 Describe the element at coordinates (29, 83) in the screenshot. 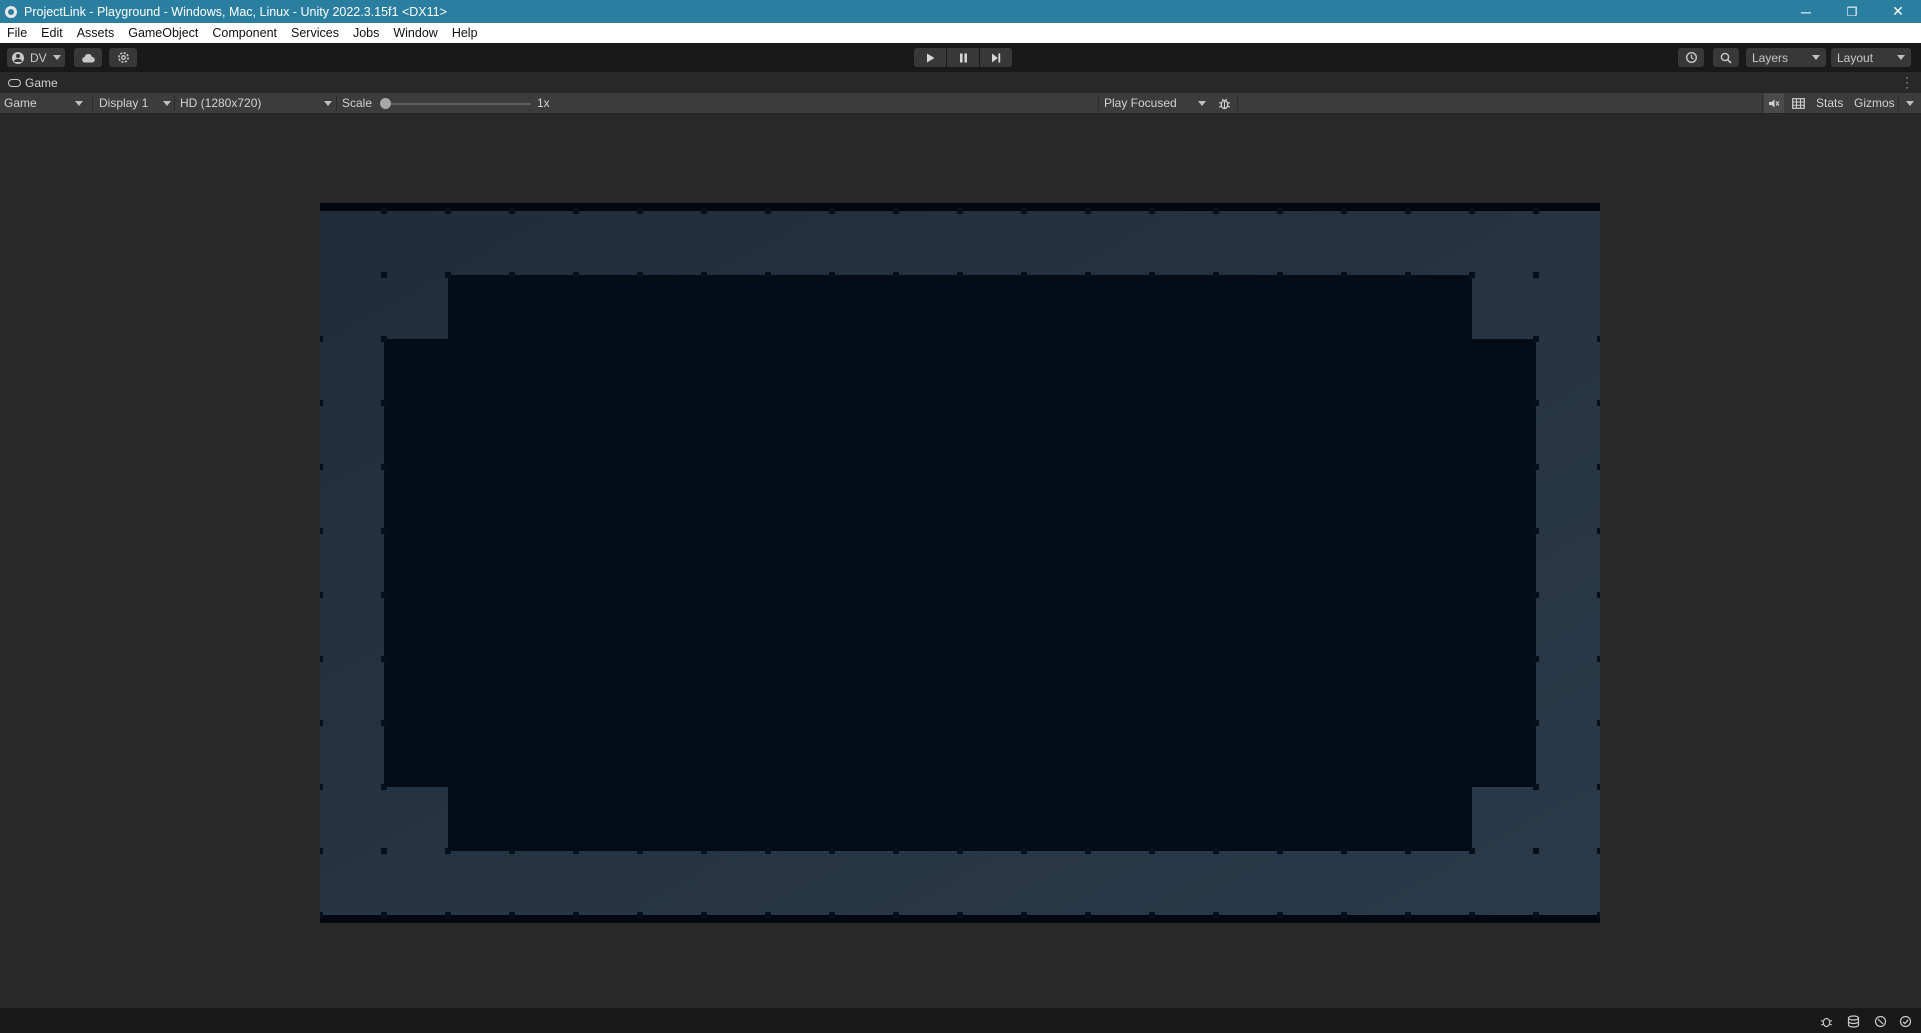

I see `tab-game: Game` at that location.